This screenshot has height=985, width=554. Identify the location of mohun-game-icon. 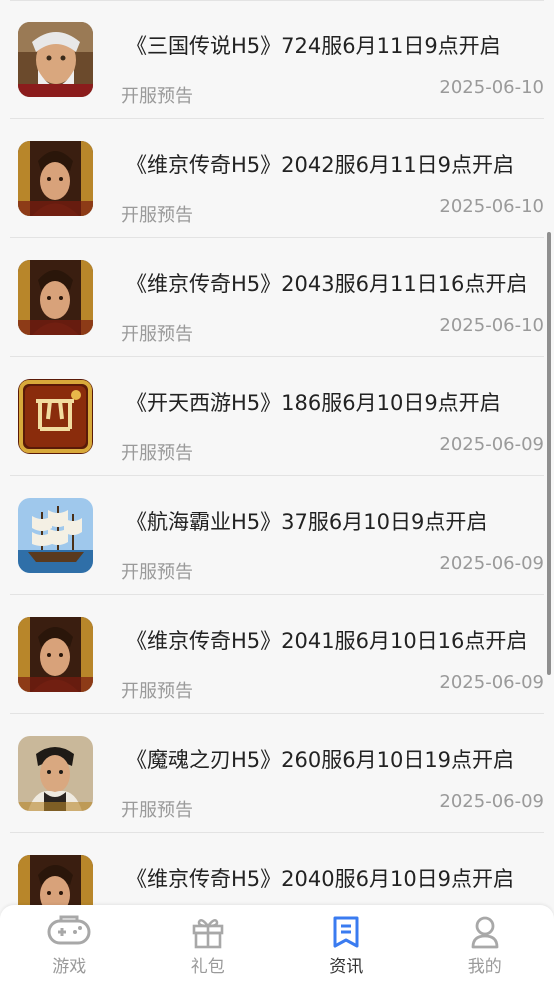
(55, 773).